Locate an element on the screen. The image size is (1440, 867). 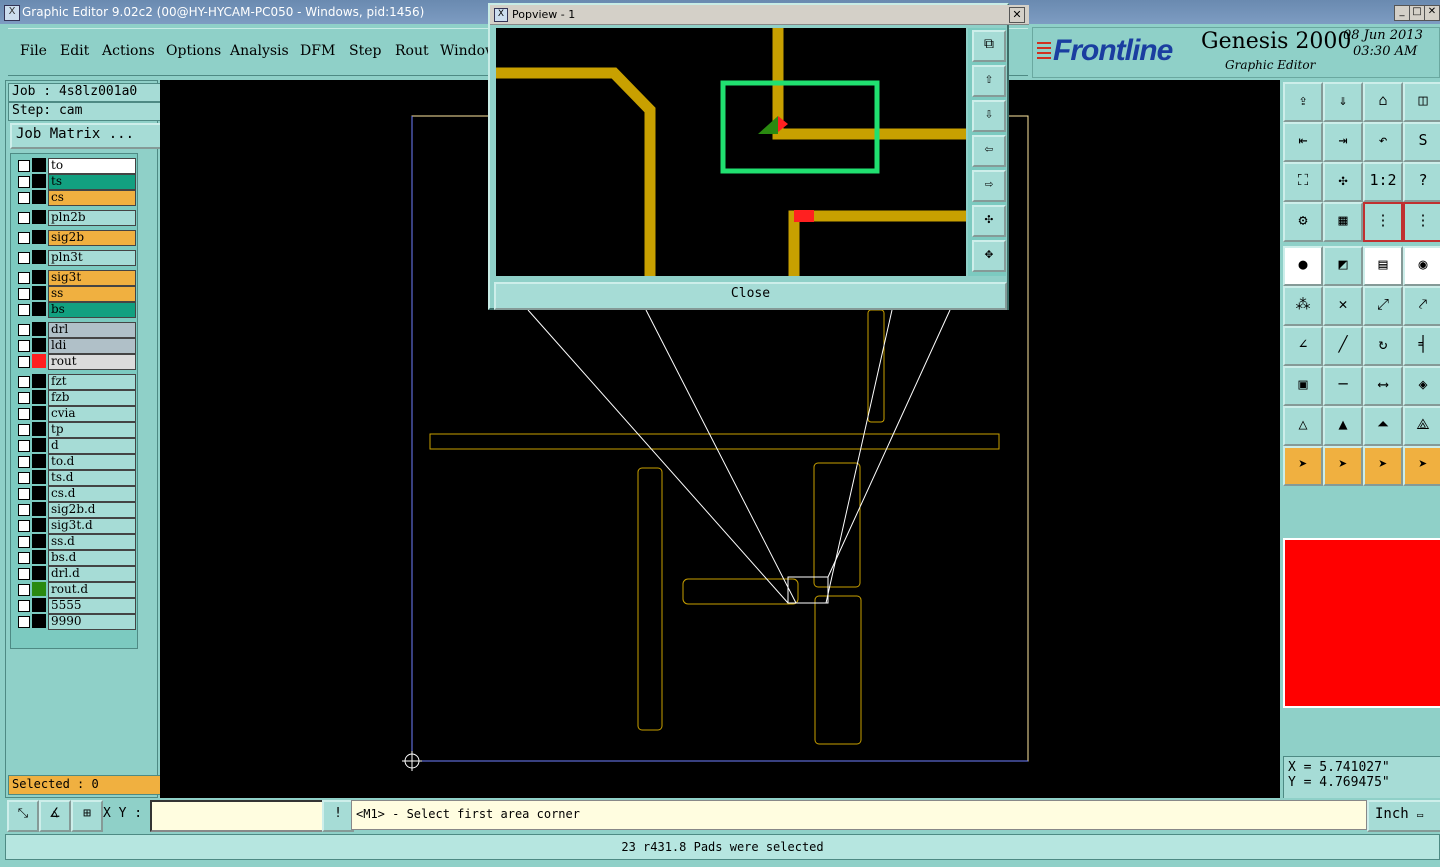
menu-dfm: DFM is located at coordinates (317, 51).